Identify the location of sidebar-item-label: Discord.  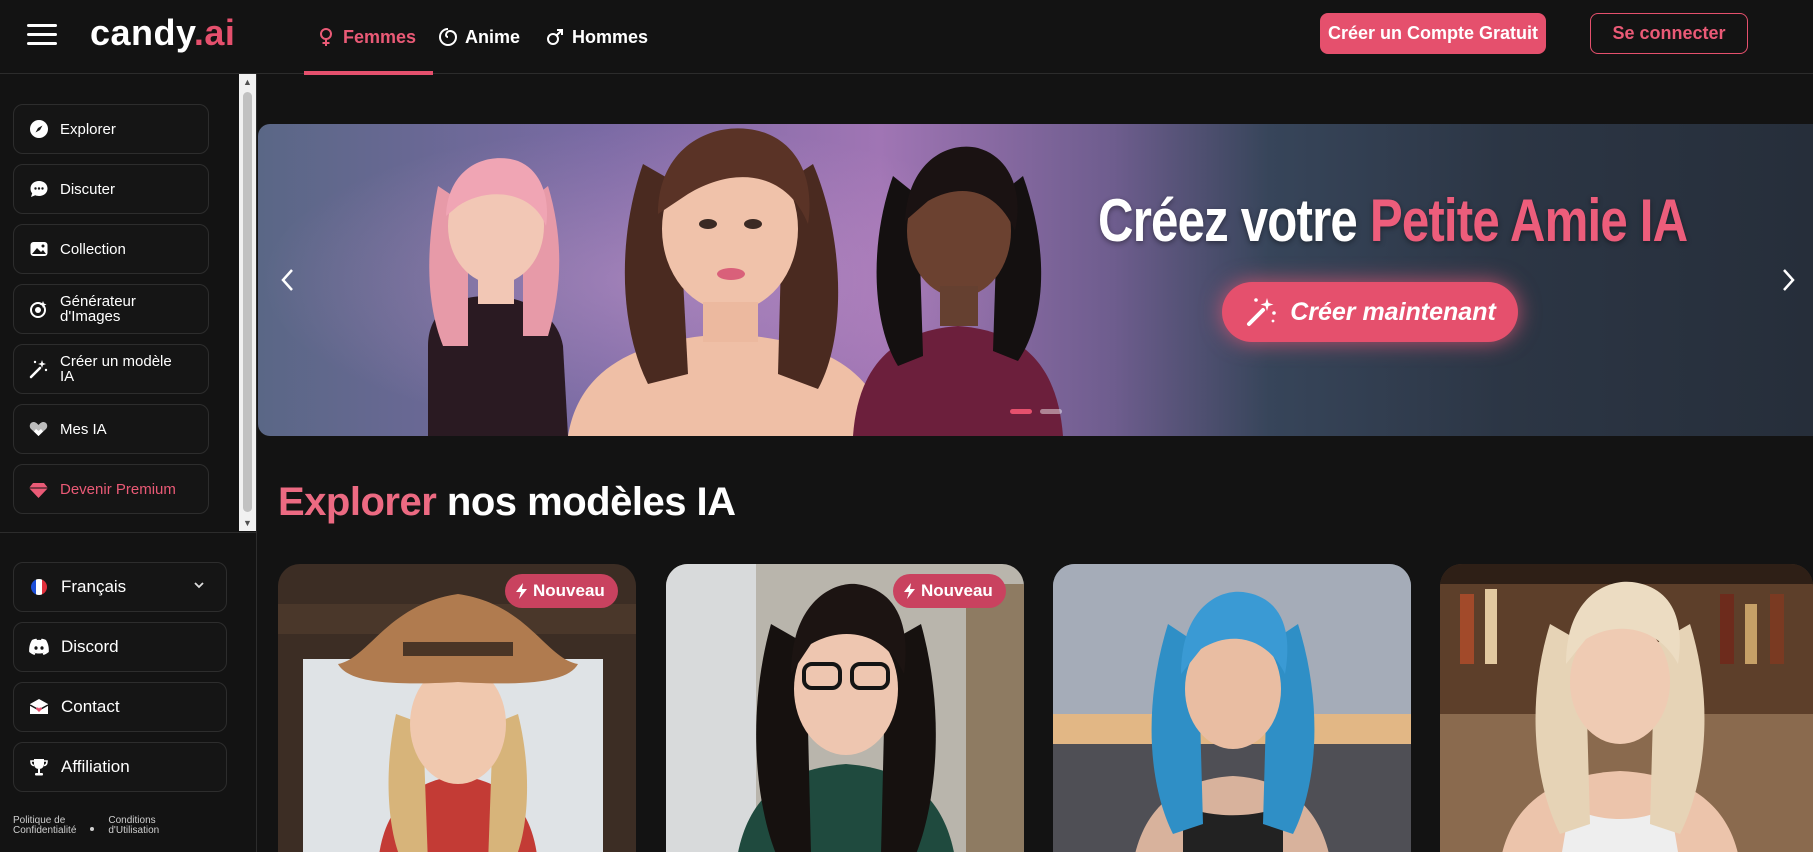
(90, 646).